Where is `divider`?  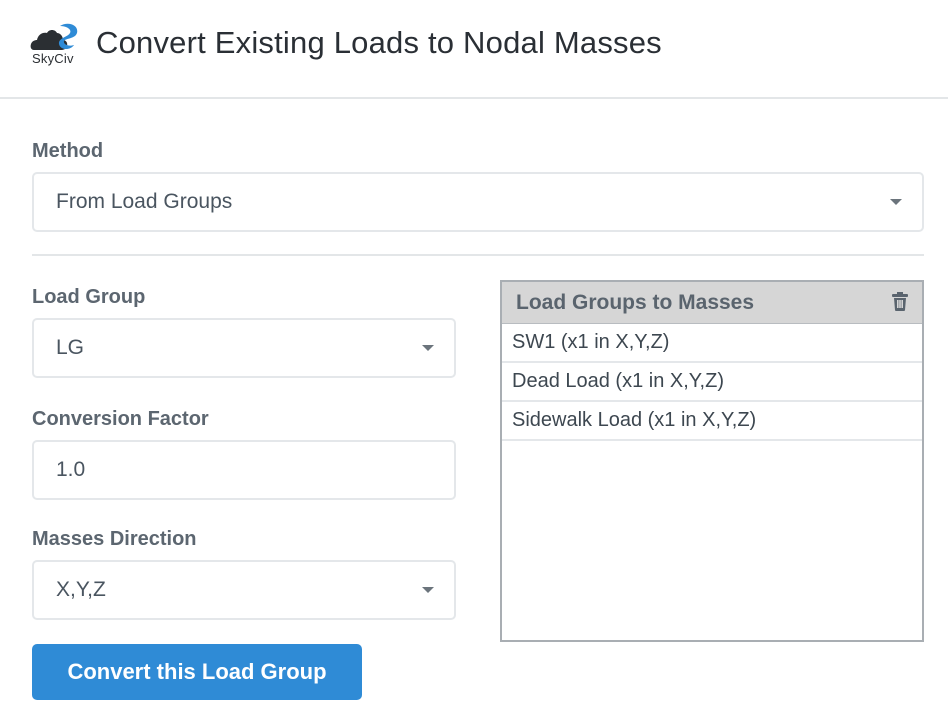 divider is located at coordinates (478, 255).